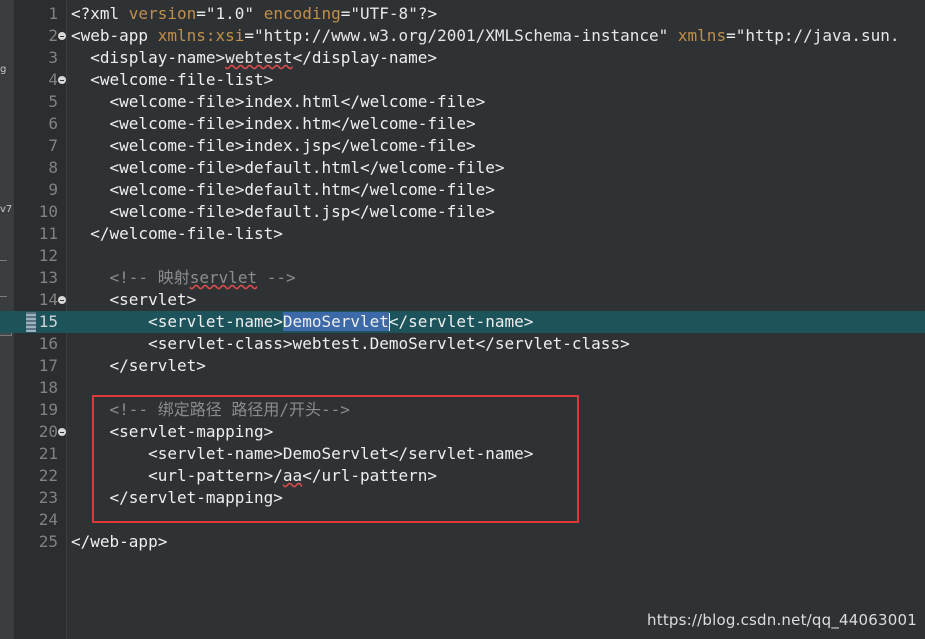  Describe the element at coordinates (462, 234) in the screenshot. I see `code-line: 11 </welcome-file-list>` at that location.